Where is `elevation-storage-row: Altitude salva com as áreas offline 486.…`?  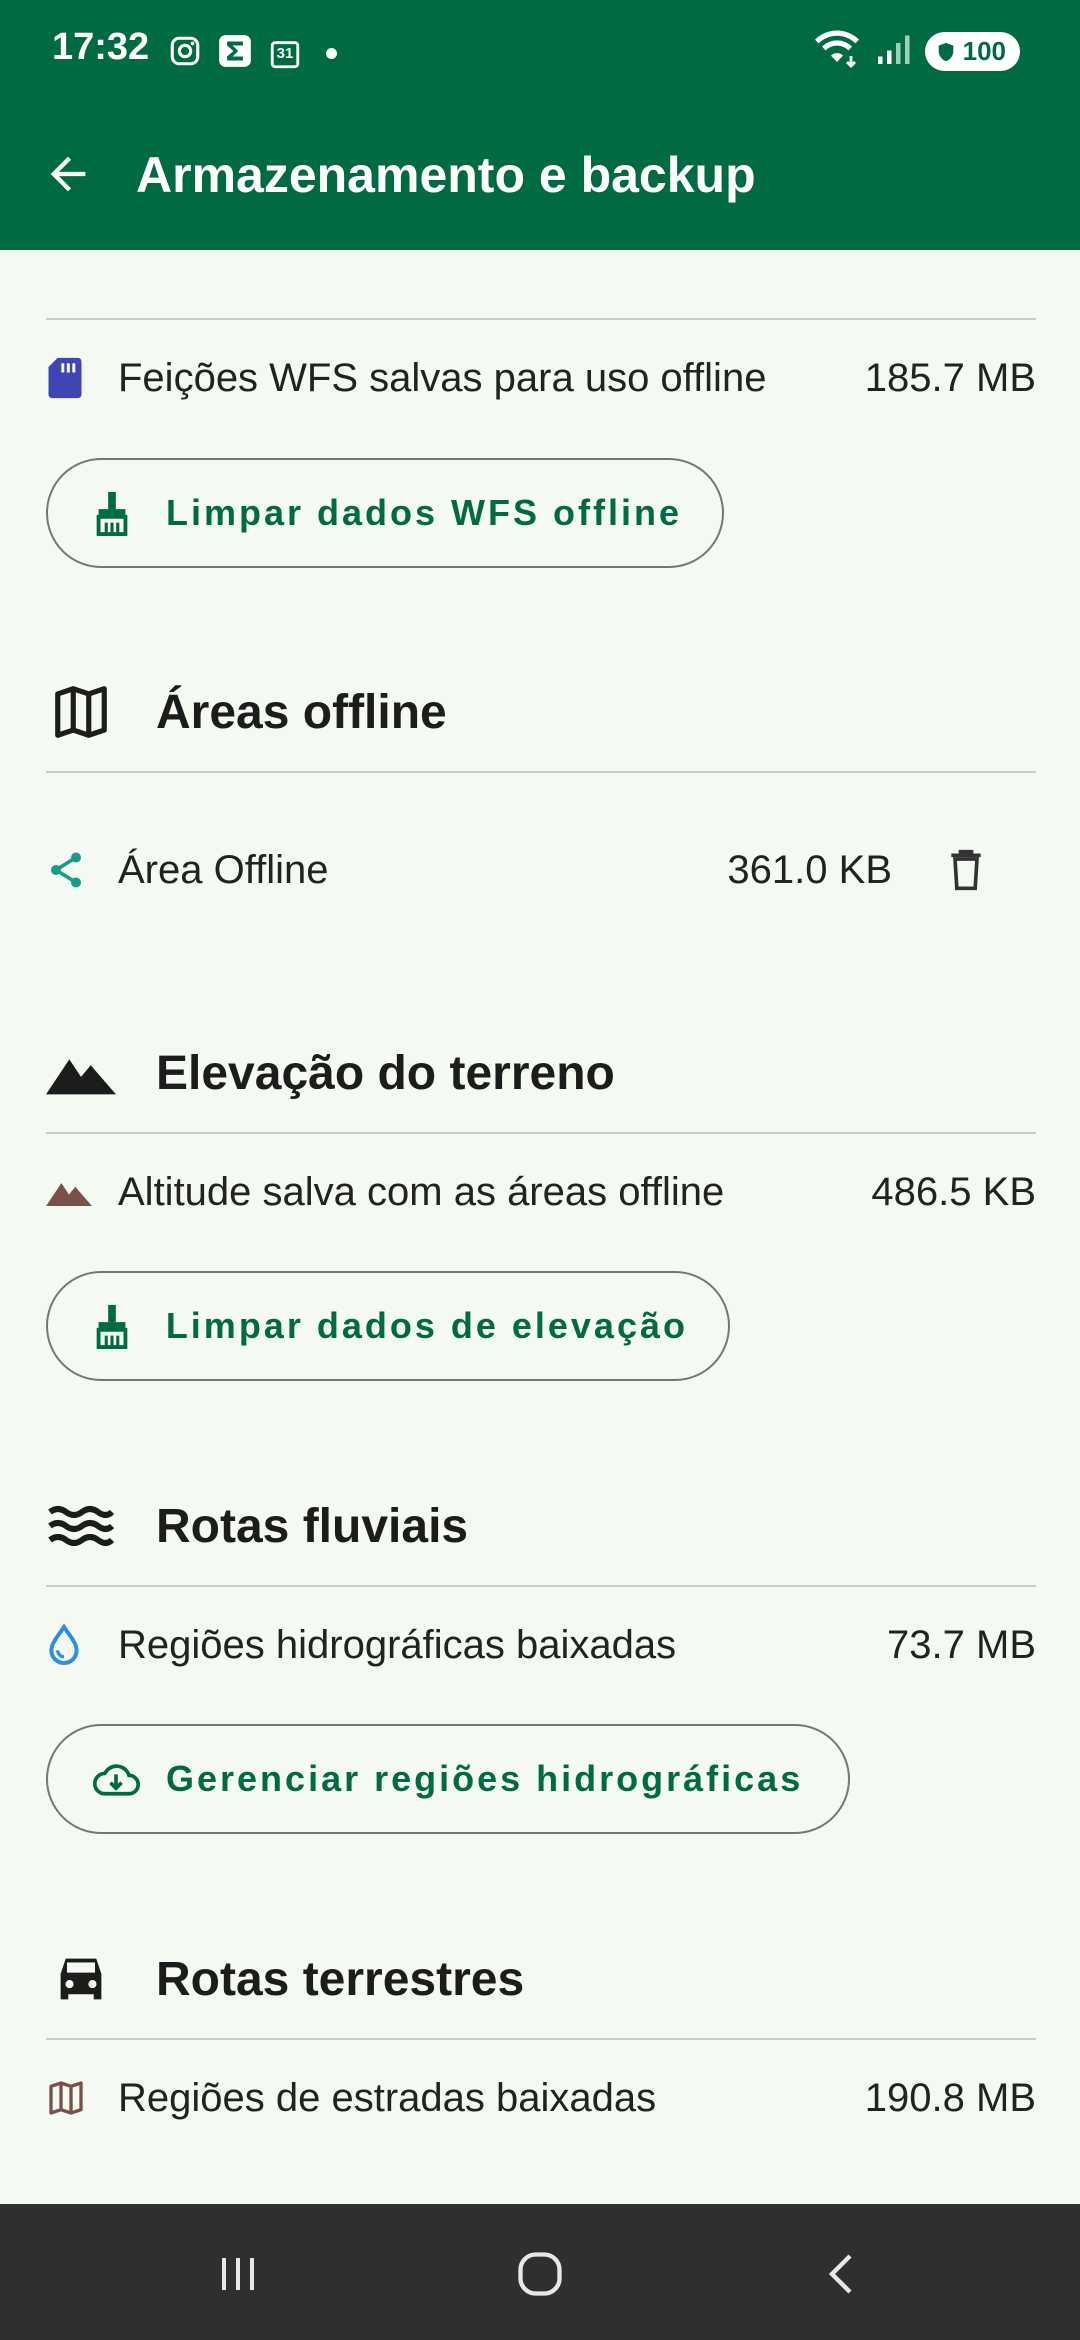 elevation-storage-row: Altitude salva com as áreas offline 486.… is located at coordinates (541, 1192).